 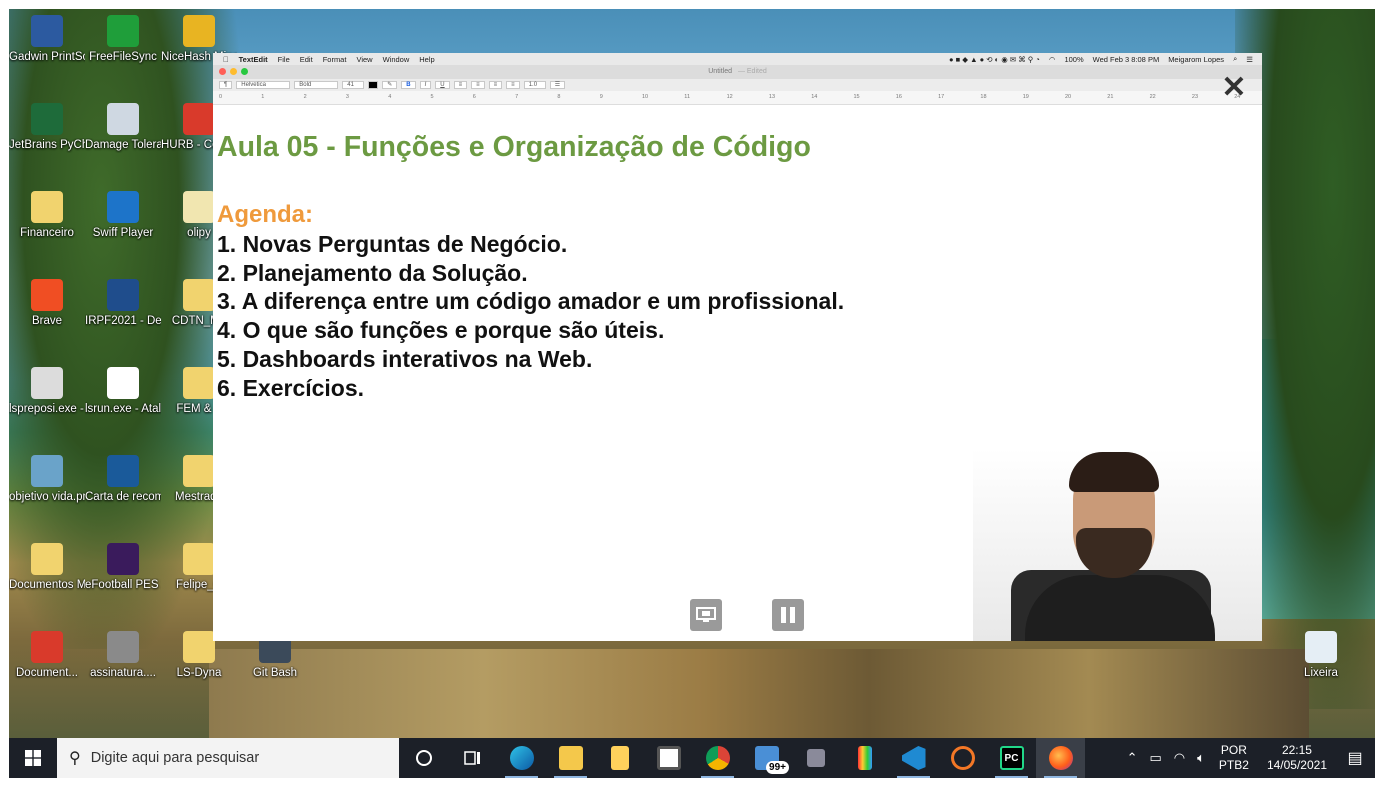 I want to click on mail-icon: 99+, so click(x=766, y=758).